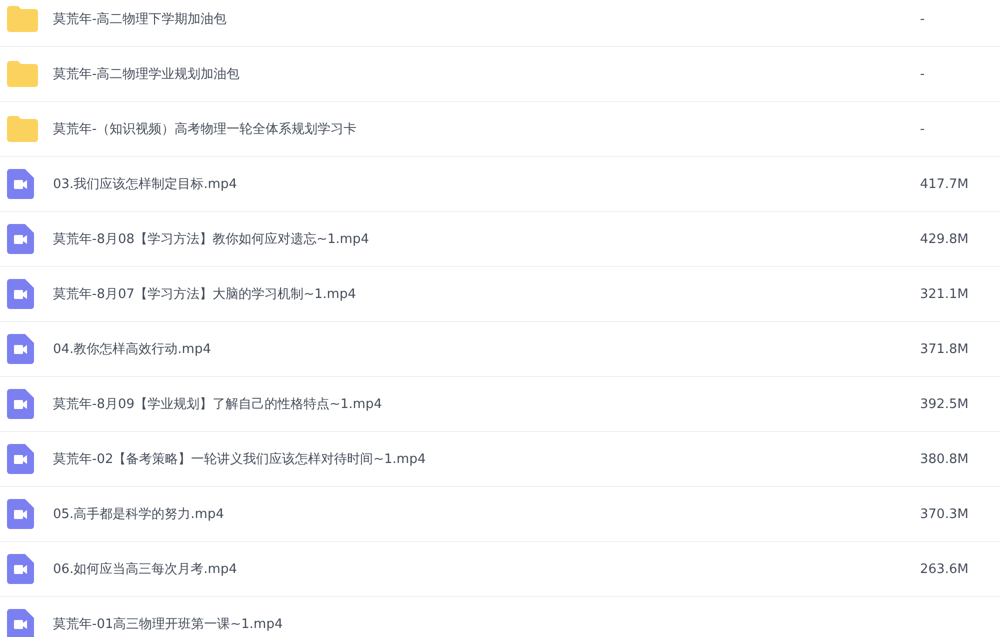 The image size is (1000, 637). What do you see at coordinates (486, 239) in the screenshot?
I see `file-name: 莫荒年-8月08【学习方法】教你如何应对遗忘~1.mp4` at bounding box center [486, 239].